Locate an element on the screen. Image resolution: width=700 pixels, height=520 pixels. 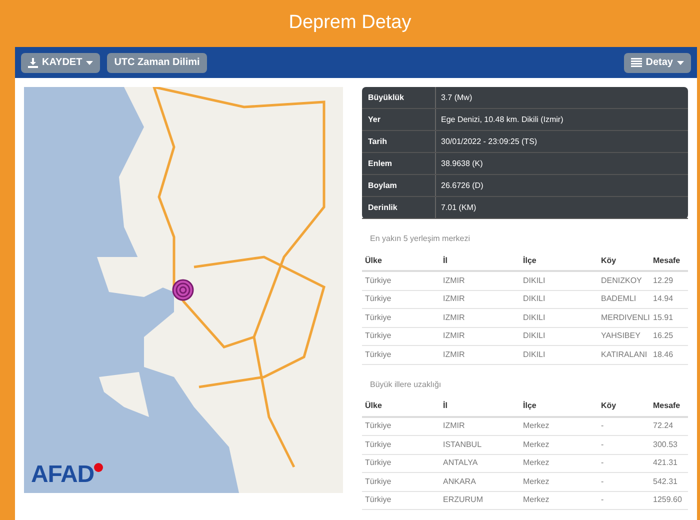
table-cell-text: MERDIVENLI is located at coordinates (626, 318).